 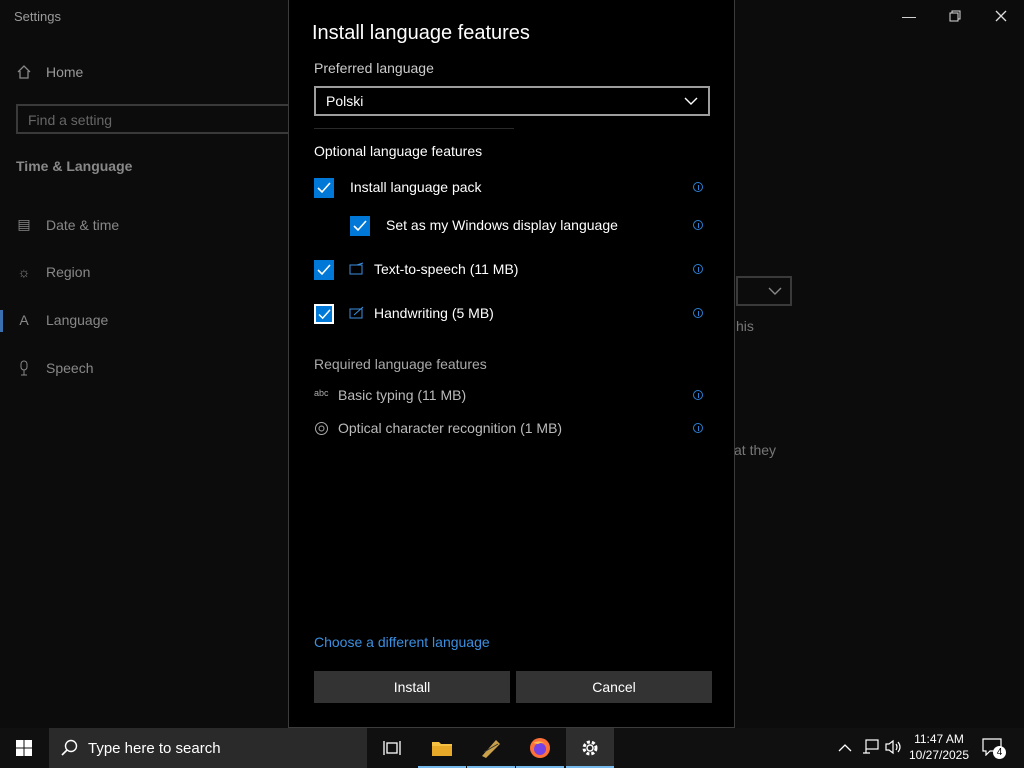 I want to click on choose-different-language-link: Choose a different language, so click(x=402, y=642).